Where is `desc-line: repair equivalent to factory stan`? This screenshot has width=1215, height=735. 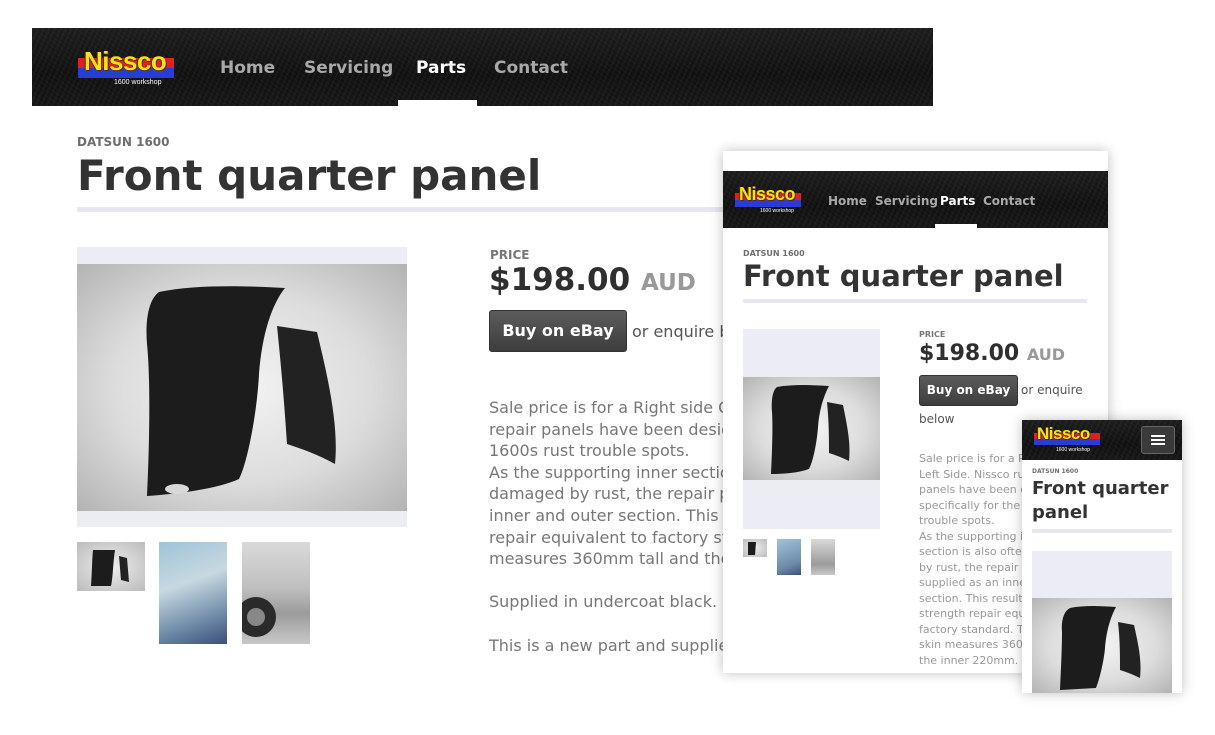
desc-line: repair equivalent to factory stan is located at coordinates (618, 537).